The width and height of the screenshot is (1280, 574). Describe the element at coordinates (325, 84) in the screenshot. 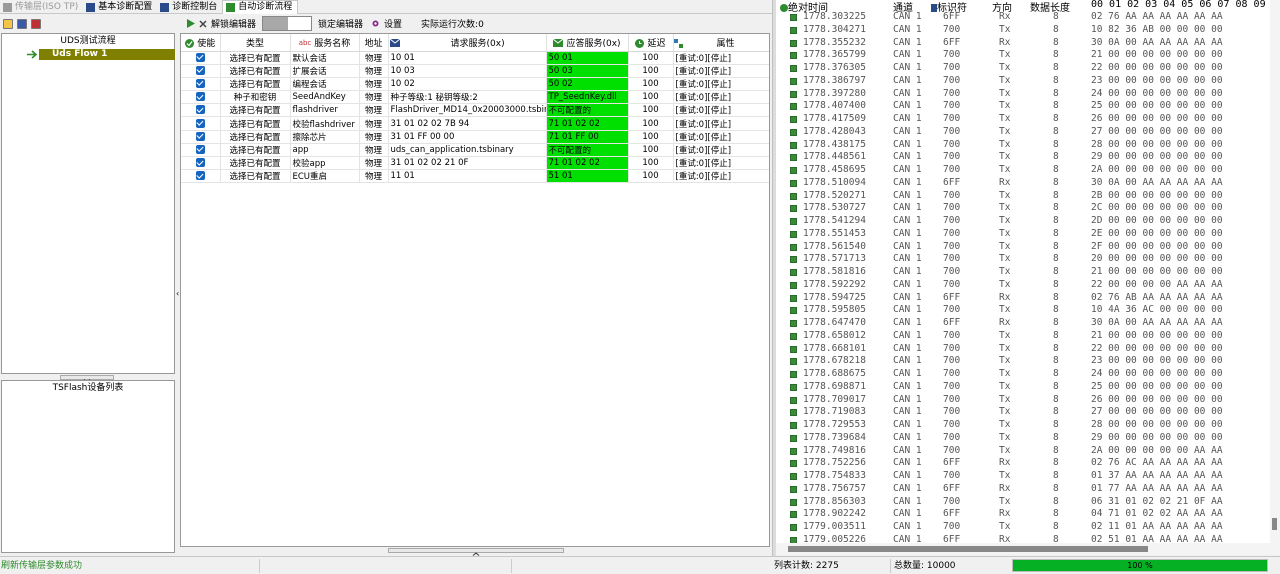

I see `cell-name: 编程会话` at that location.